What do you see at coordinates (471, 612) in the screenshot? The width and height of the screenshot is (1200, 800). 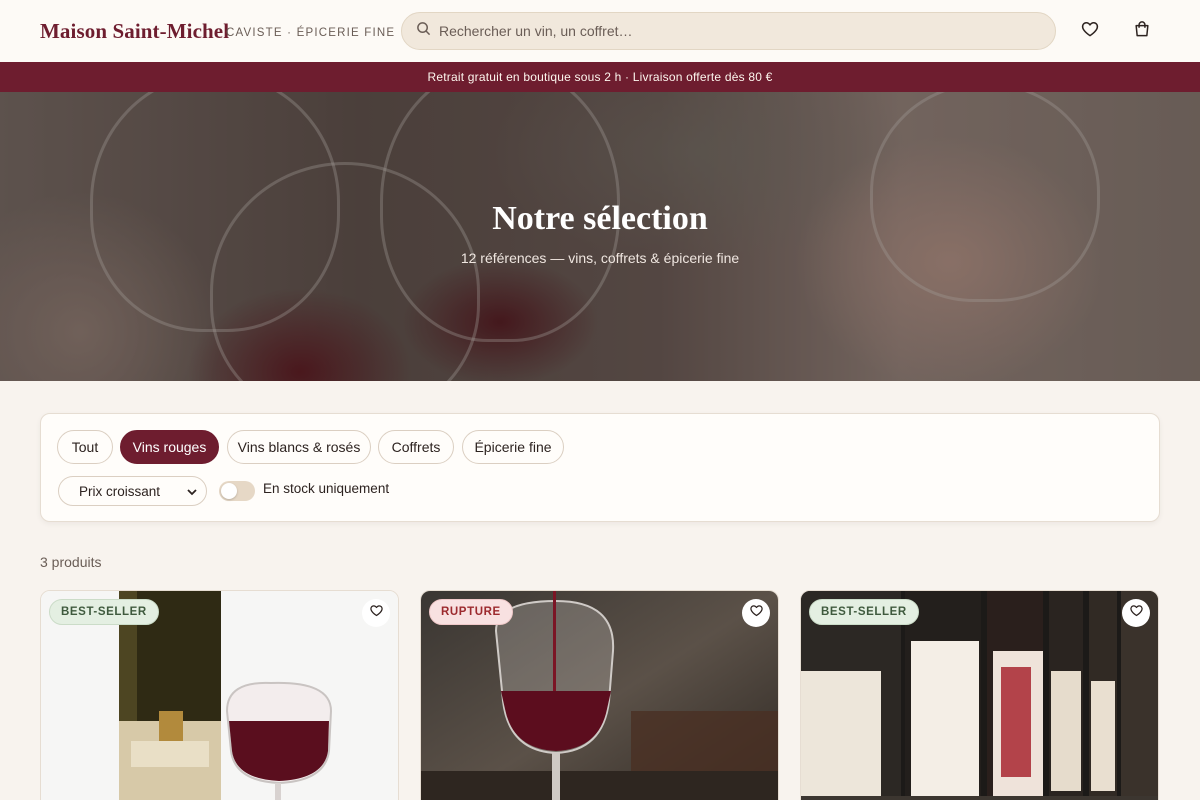 I see `product-badge: RUPTURE` at bounding box center [471, 612].